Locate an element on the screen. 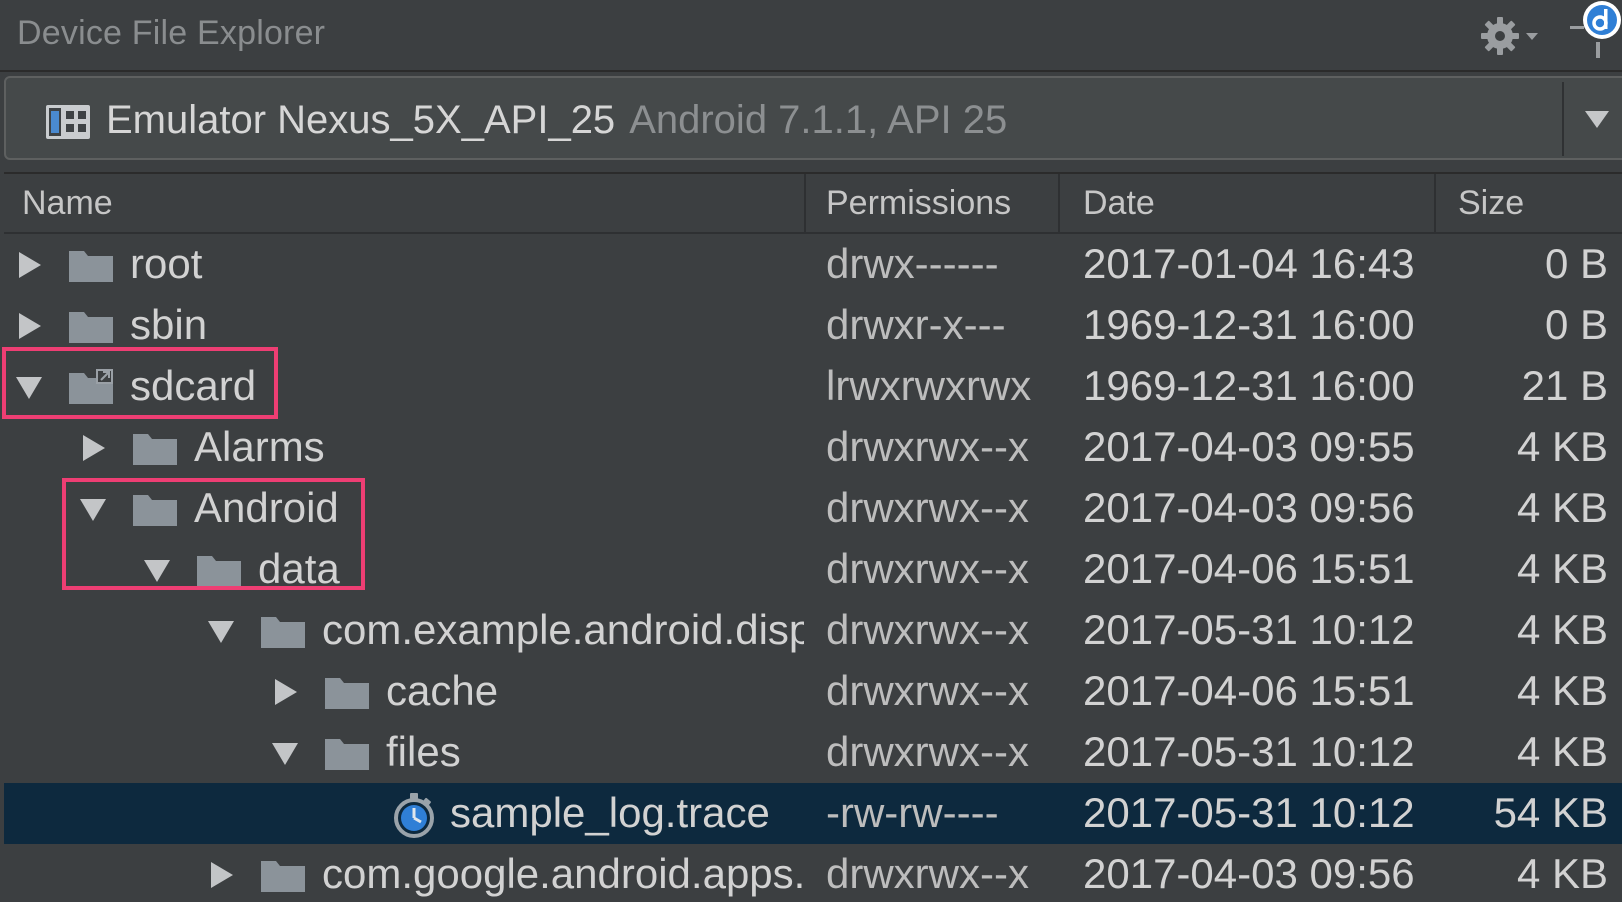  table-row: cache drwxrwx--x 2017-04-06 15:51 4 KB is located at coordinates (813, 691).